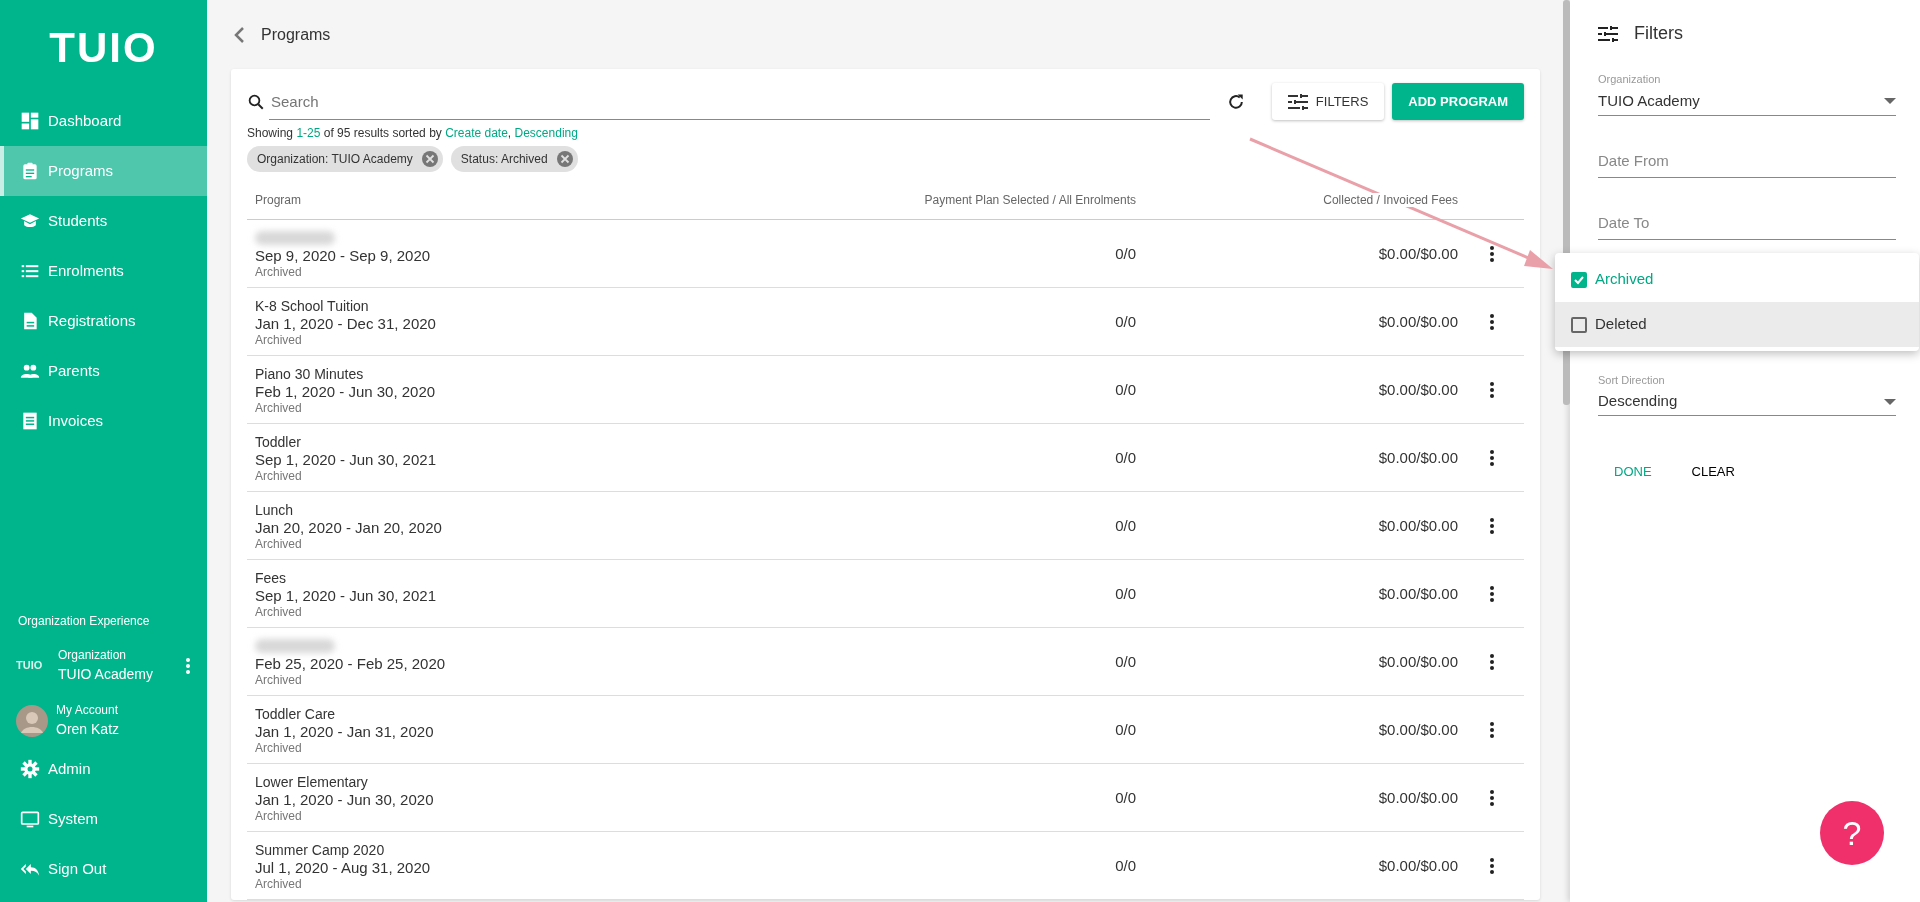 The width and height of the screenshot is (1920, 902). I want to click on nav-item: Dashboard, so click(103, 121).